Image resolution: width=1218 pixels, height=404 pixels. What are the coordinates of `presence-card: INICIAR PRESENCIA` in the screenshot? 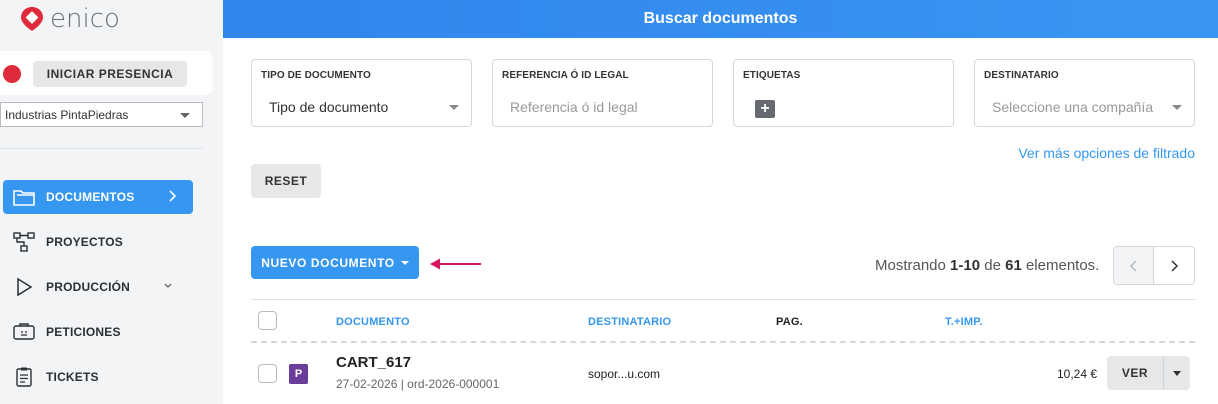 It's located at (106, 73).